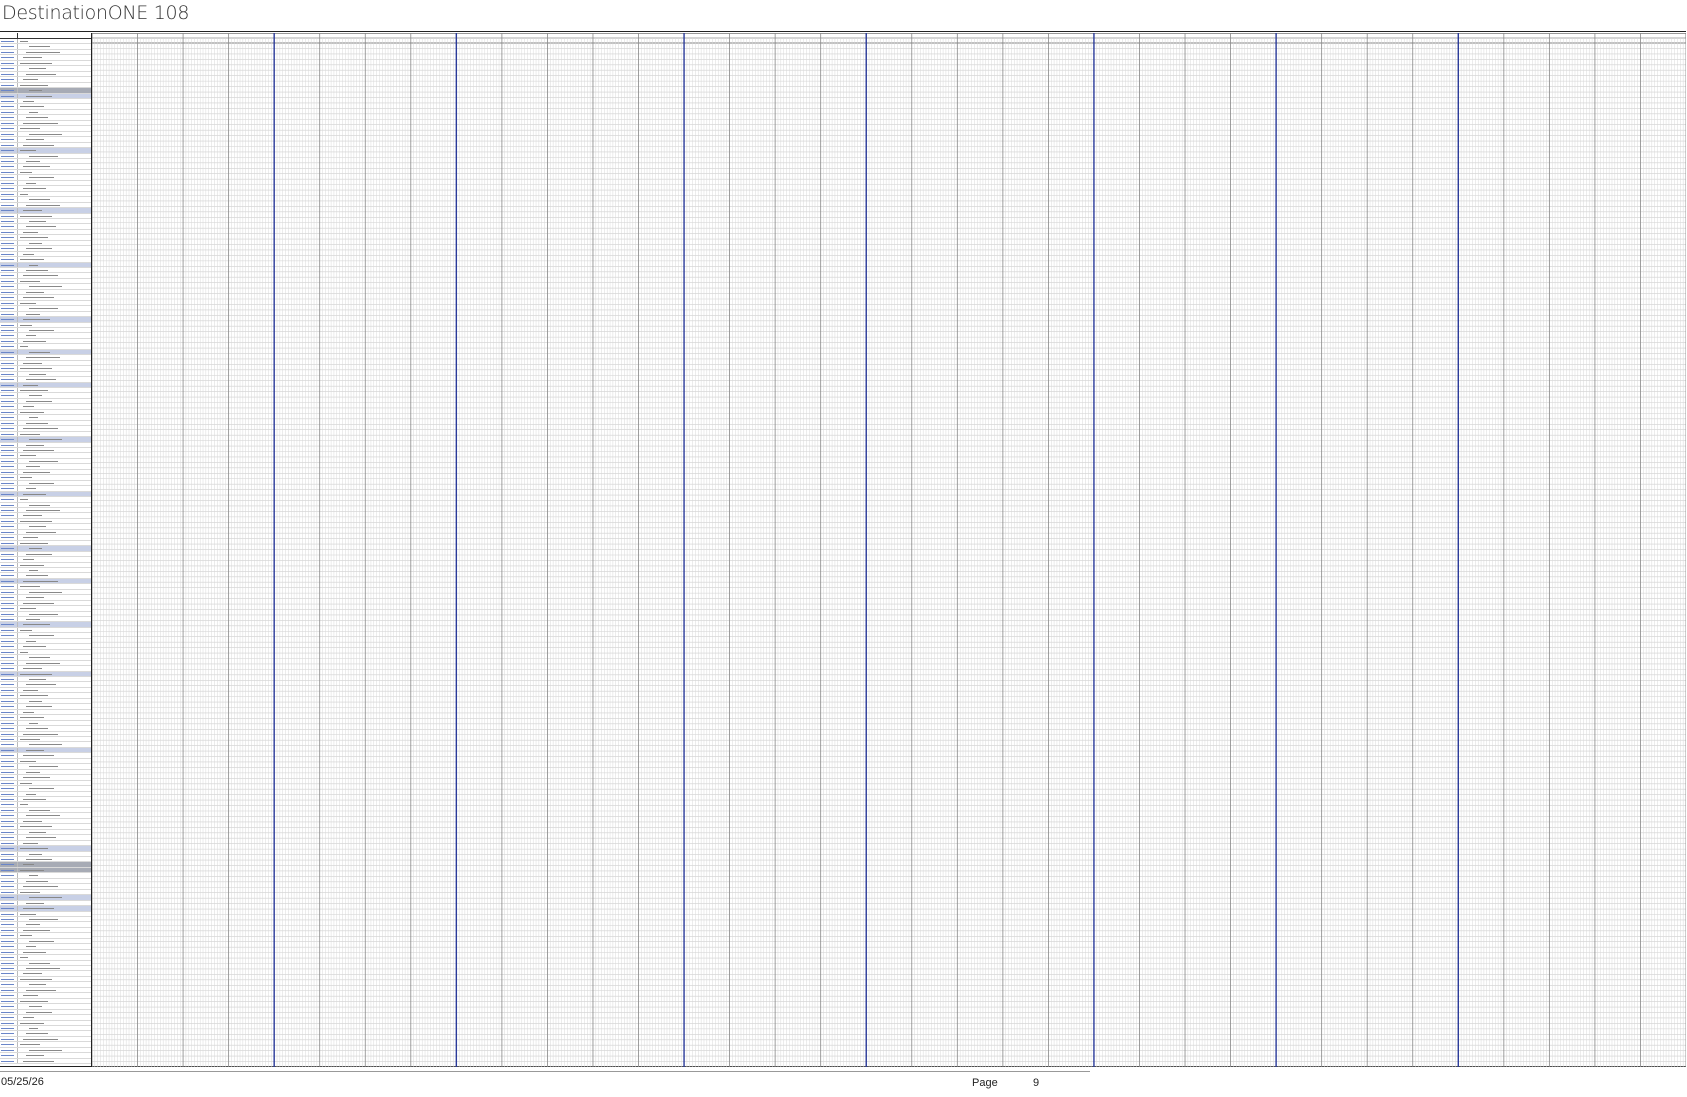 The width and height of the screenshot is (1687, 1097). What do you see at coordinates (545, 1071) in the screenshot?
I see `footer-rule` at bounding box center [545, 1071].